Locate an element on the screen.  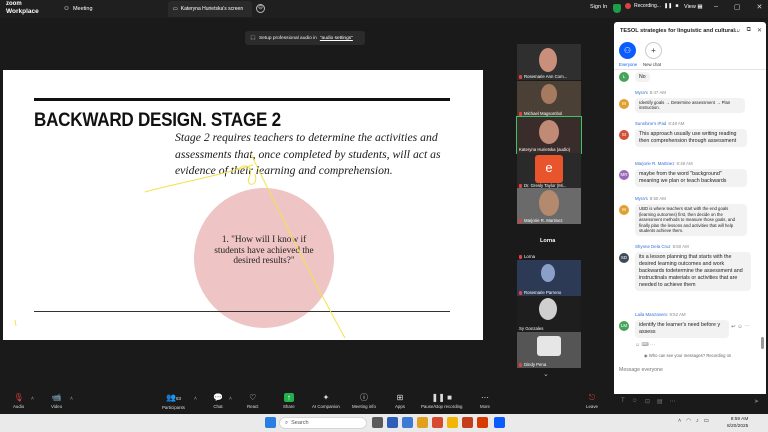
tab-shared-screen: ▭ Kateryna Hurietska's screen is located at coordinates (210, 9).